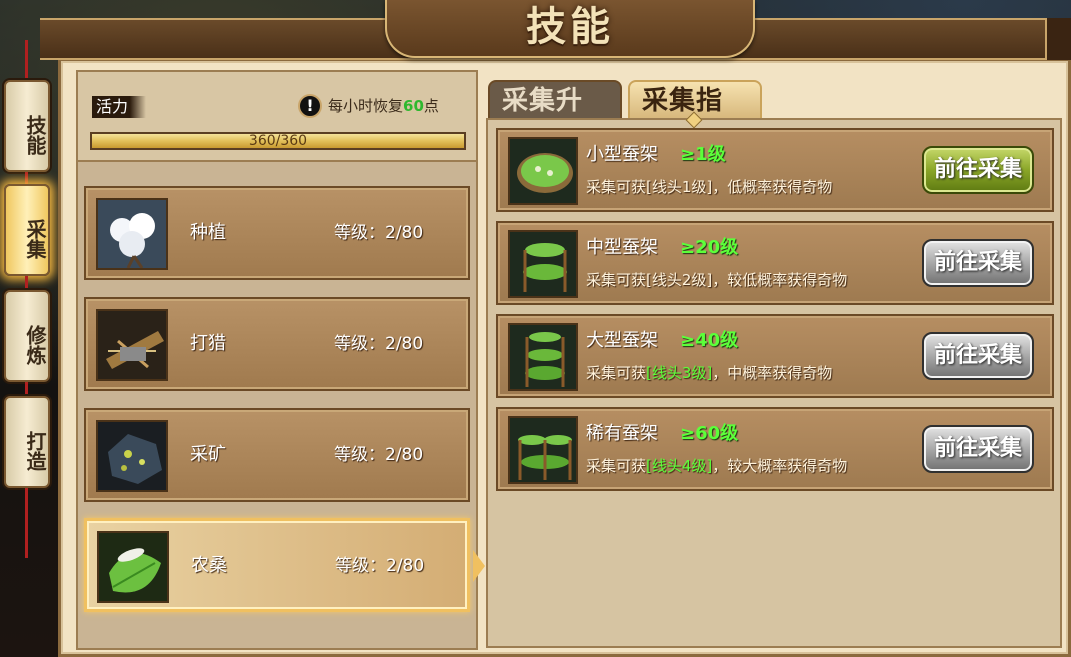 This screenshot has height=657, width=1071. Describe the element at coordinates (479, 566) in the screenshot. I see `selection-arrow-icon` at that location.